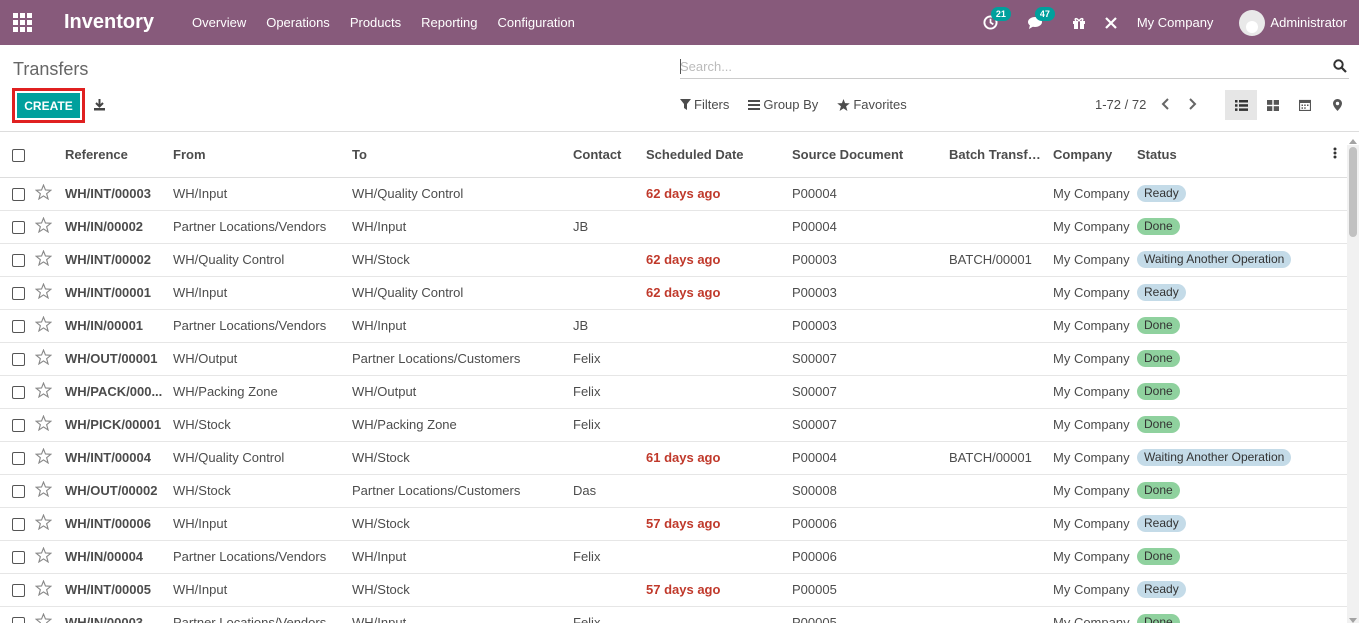  I want to click on scroll-down-arrow-icon, so click(1353, 617).